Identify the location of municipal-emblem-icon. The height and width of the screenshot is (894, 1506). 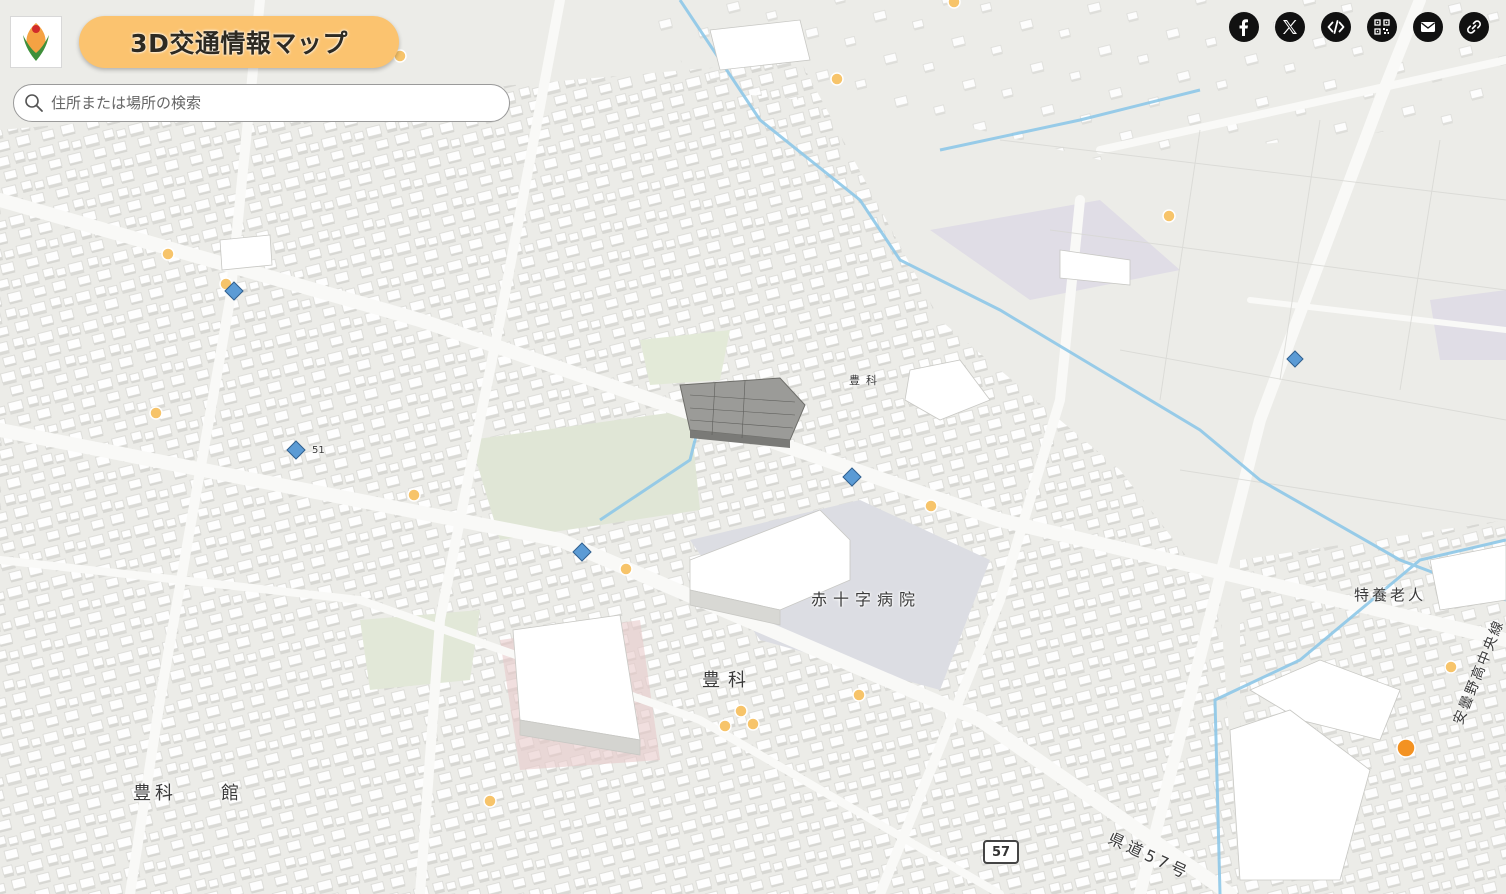
(36, 42).